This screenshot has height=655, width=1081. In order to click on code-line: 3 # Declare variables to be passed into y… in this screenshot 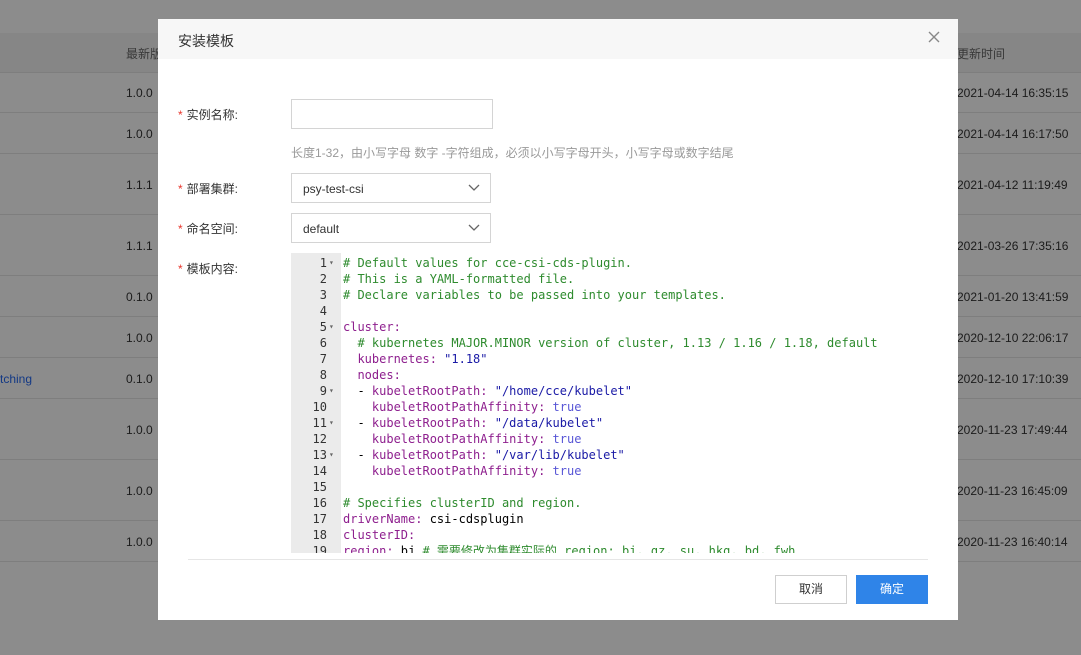, I will do `click(609, 295)`.